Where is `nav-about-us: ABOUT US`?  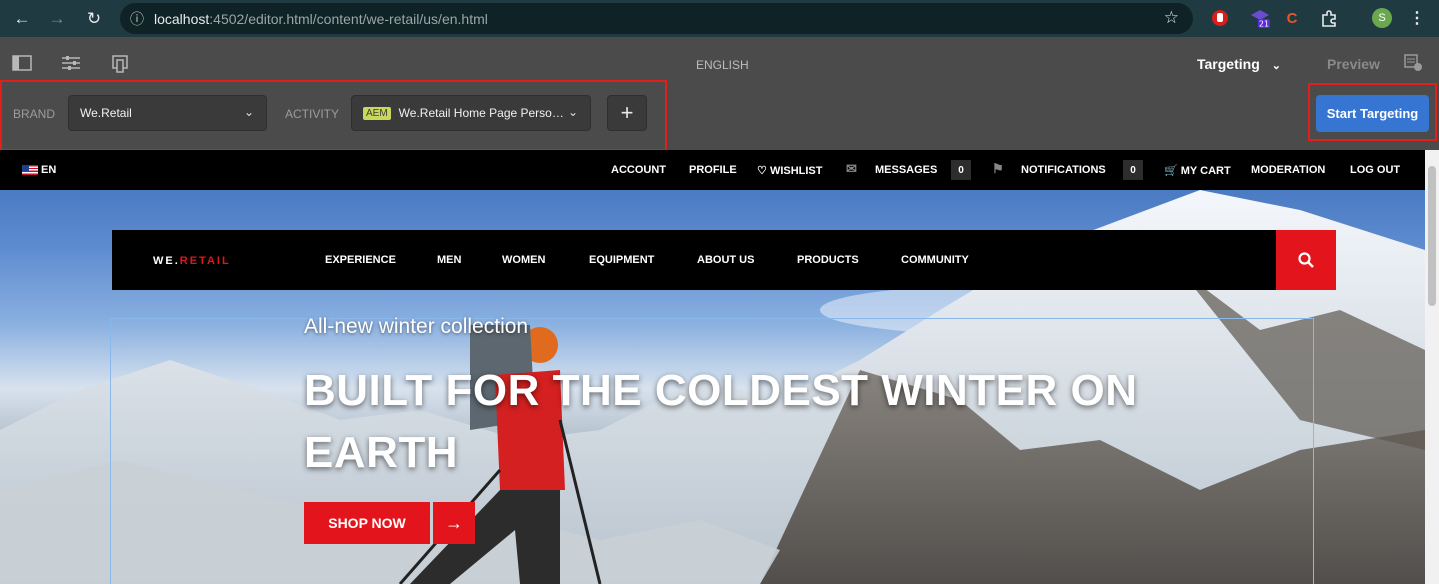
nav-about-us: ABOUT US is located at coordinates (725, 260).